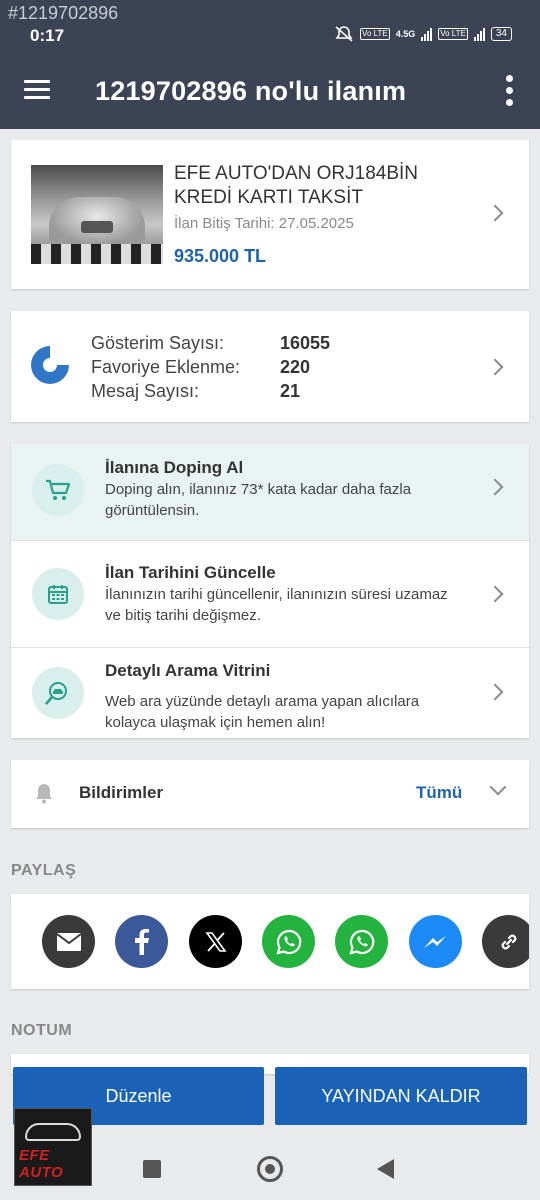 Image resolution: width=540 pixels, height=1200 pixels. I want to click on share-messenger-button, so click(435, 941).